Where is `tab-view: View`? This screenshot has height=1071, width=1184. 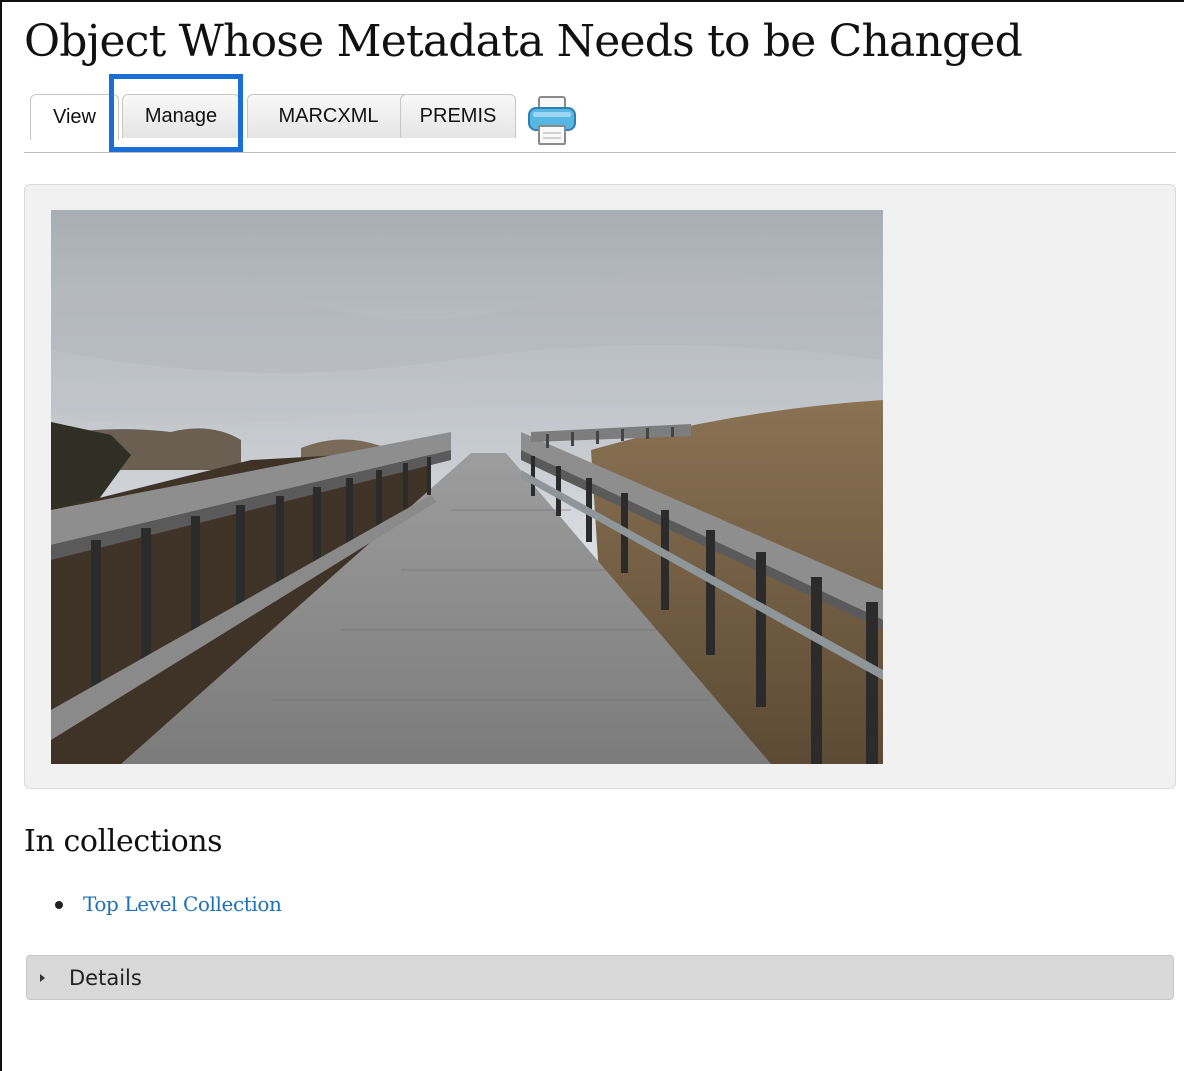
tab-view: View is located at coordinates (74, 117).